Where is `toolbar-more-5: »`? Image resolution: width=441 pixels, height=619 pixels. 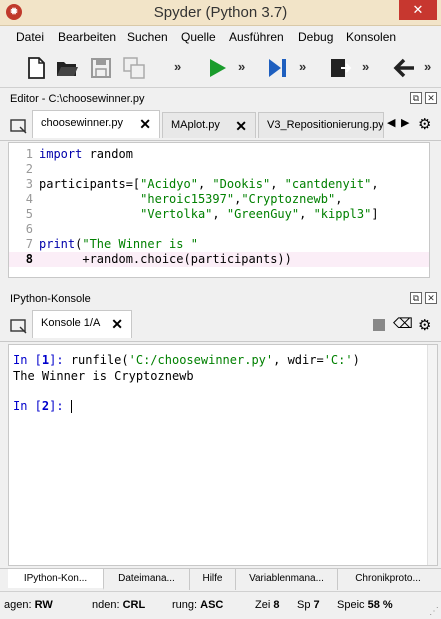
toolbar-more-5: » is located at coordinates (427, 66).